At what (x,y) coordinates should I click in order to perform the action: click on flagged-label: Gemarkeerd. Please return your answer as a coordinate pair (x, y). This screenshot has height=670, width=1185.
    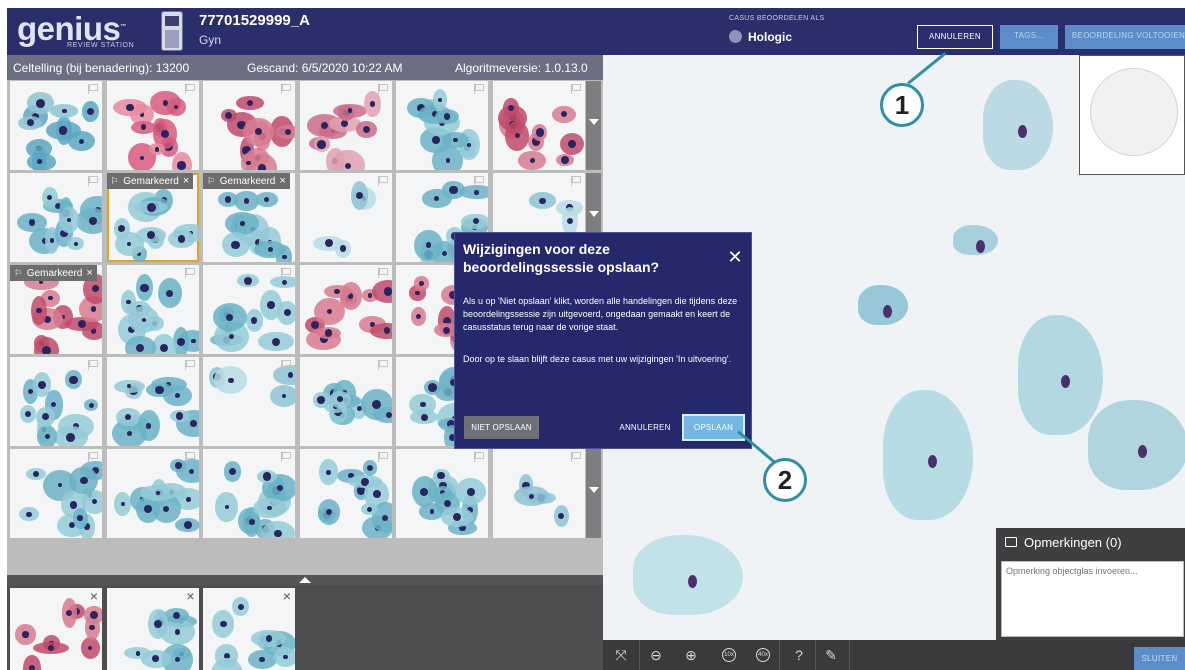
    Looking at the image, I should click on (246, 181).